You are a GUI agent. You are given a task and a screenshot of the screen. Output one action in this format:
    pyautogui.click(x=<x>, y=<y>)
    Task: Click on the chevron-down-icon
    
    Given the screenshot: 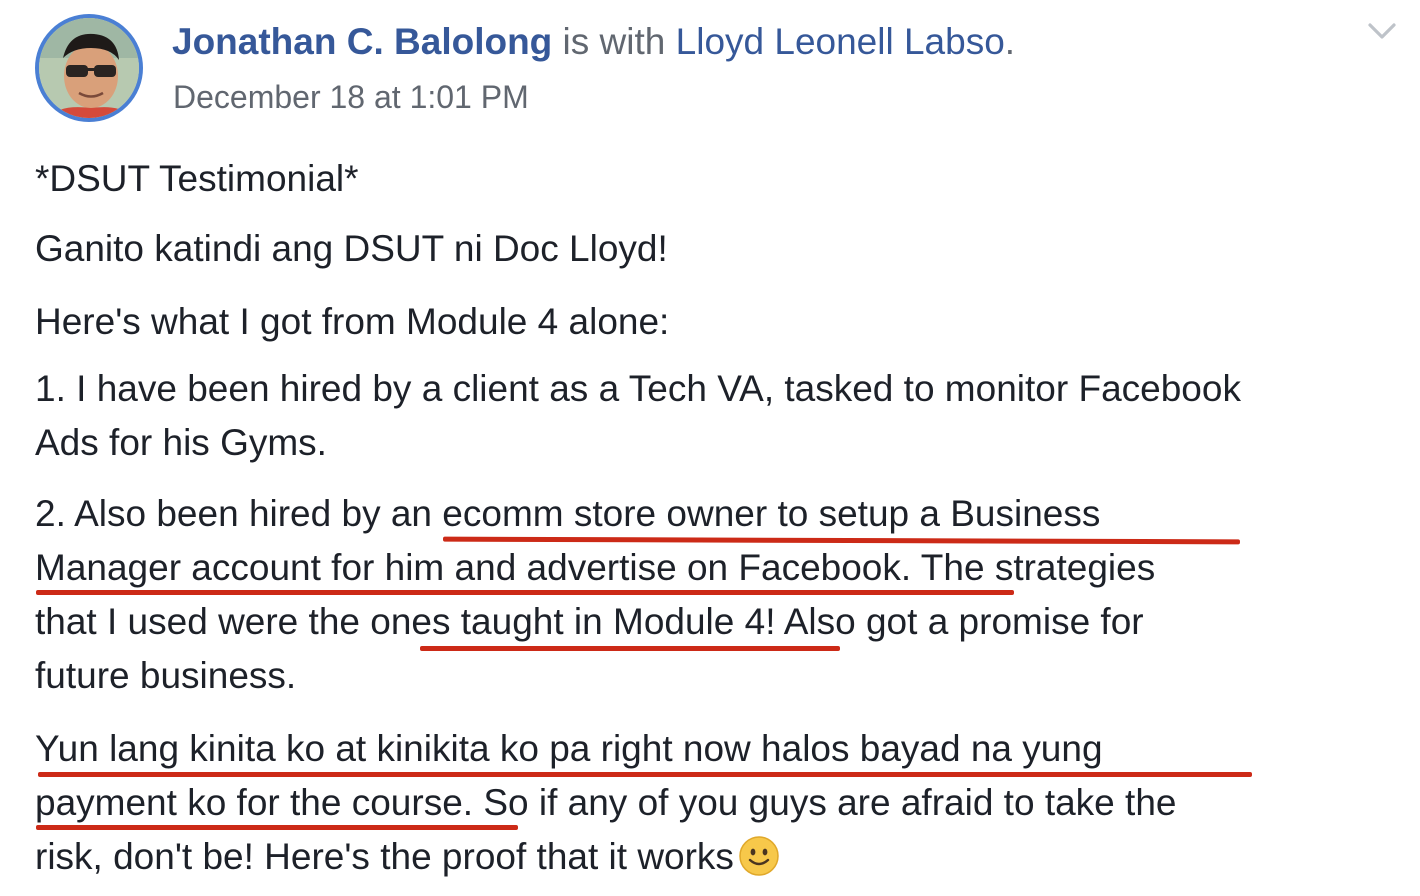 What is the action you would take?
    pyautogui.click(x=1382, y=31)
    